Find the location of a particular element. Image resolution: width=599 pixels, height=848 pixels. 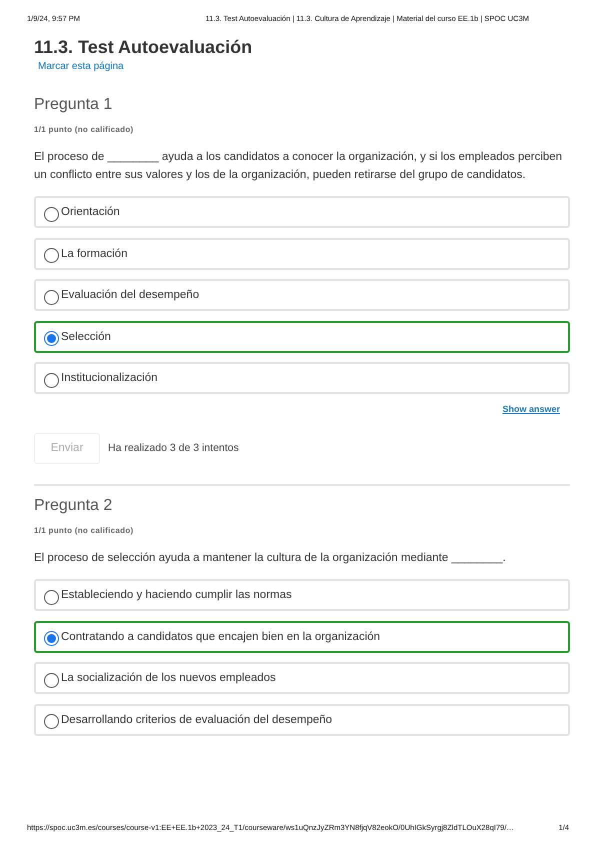

option-label: Contratando a candidatos que encajen bien en la organización is located at coordinates (220, 636).